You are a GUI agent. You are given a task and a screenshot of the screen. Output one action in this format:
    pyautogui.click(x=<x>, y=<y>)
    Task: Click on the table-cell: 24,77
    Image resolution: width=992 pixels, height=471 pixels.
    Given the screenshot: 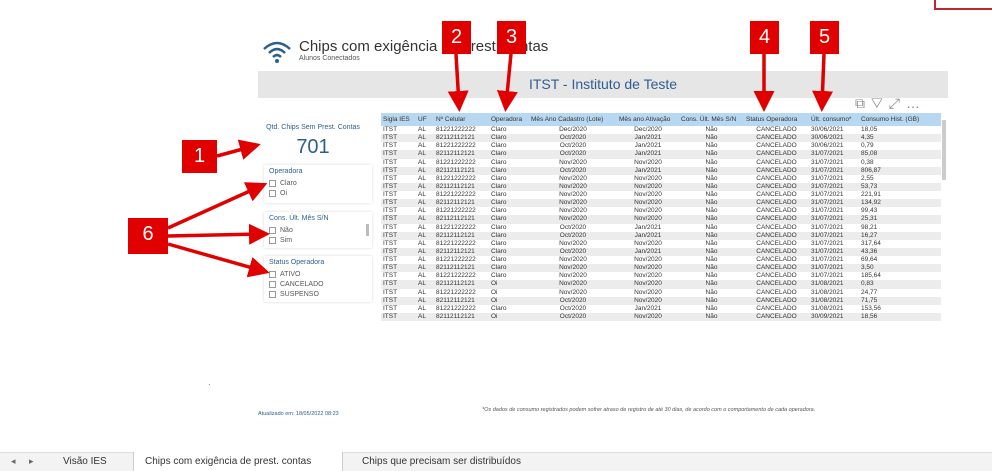 What is the action you would take?
    pyautogui.click(x=869, y=292)
    